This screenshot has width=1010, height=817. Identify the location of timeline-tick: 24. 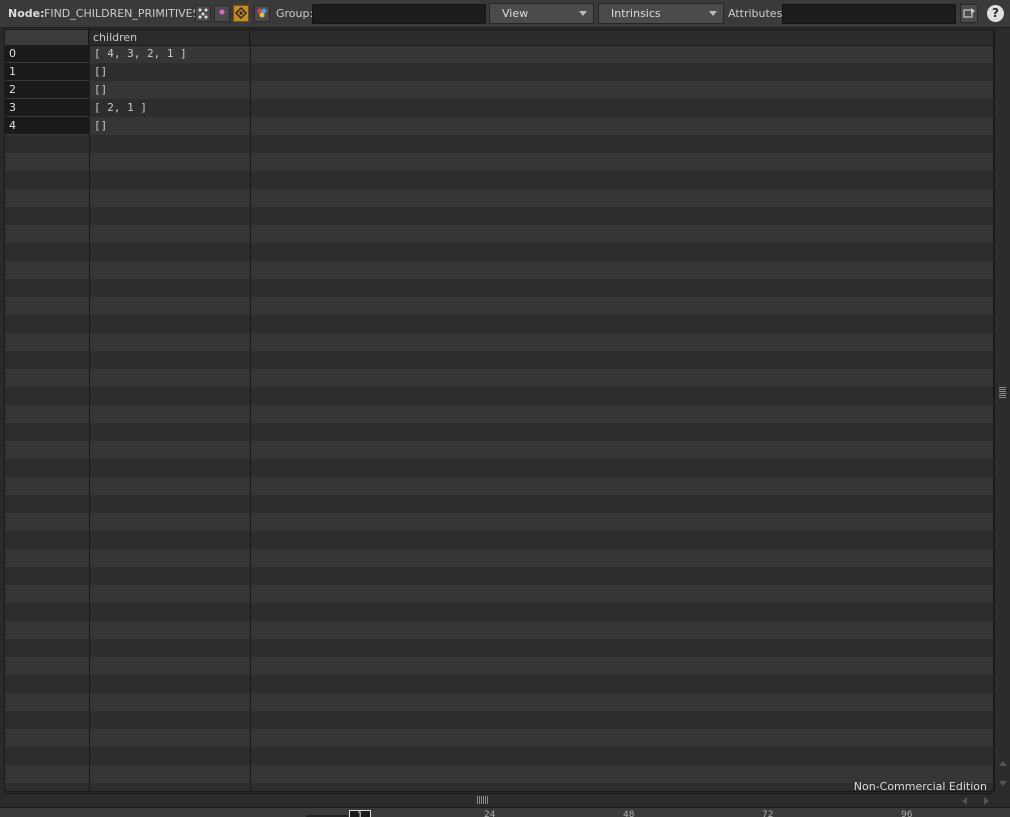
(490, 813).